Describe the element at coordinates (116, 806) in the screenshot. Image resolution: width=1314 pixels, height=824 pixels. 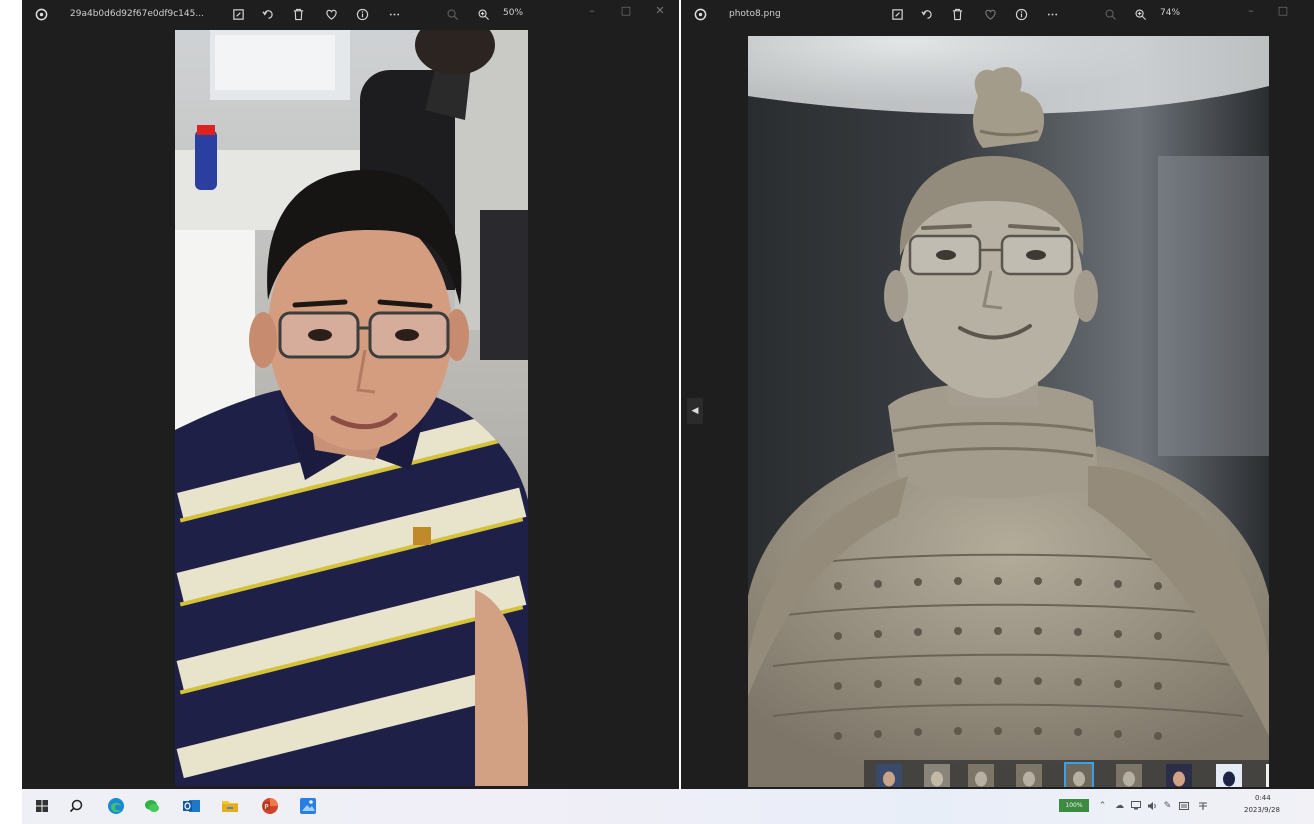
I see `edge-icon` at that location.